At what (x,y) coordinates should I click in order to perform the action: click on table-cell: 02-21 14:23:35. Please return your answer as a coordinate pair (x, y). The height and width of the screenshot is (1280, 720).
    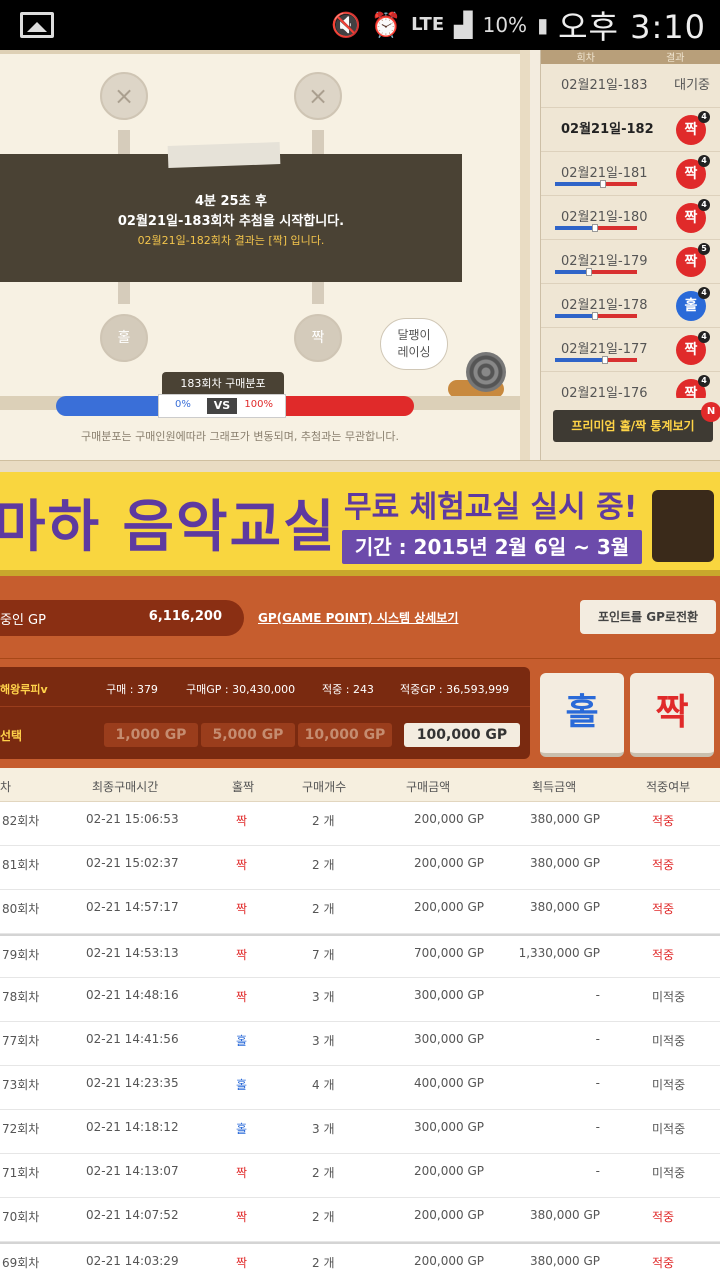
    Looking at the image, I should click on (132, 1083).